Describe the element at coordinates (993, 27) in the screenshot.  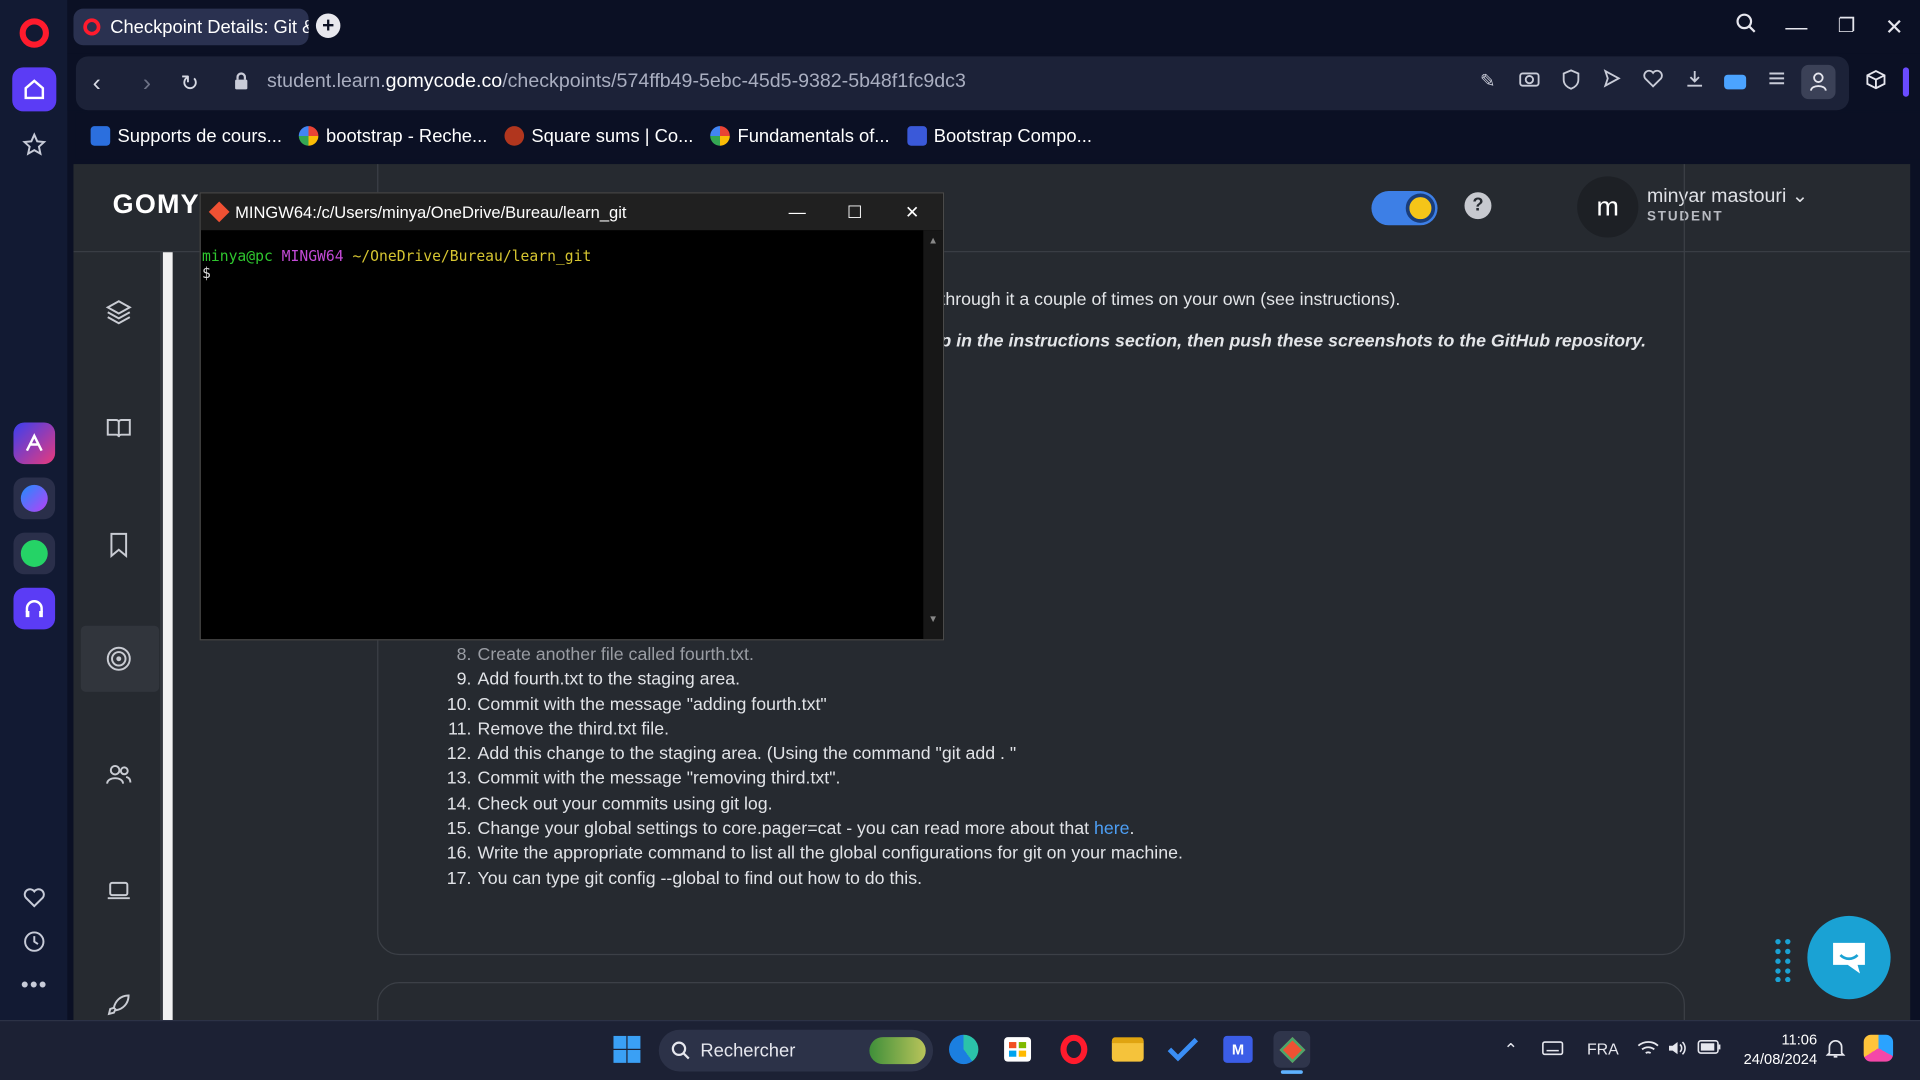
I see `tab-bar` at that location.